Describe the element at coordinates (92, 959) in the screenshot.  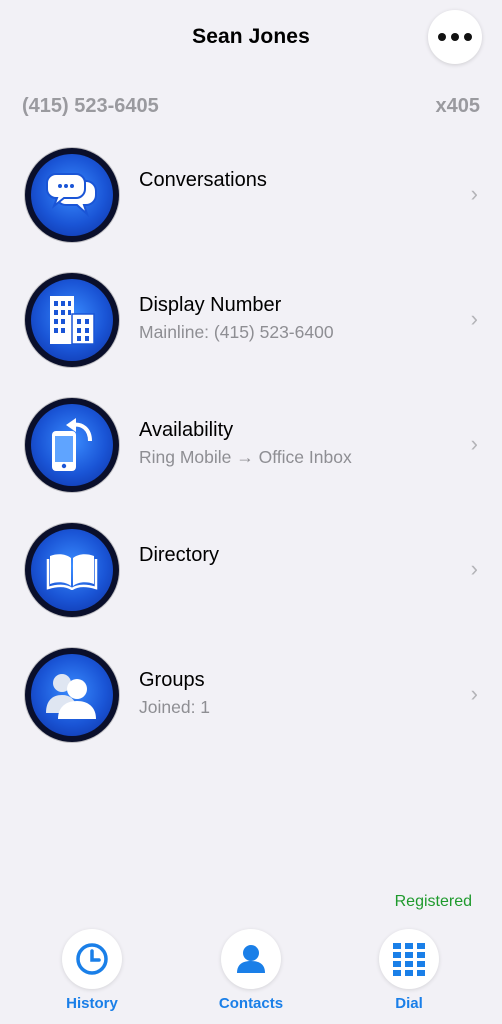
I see `clock-icon` at that location.